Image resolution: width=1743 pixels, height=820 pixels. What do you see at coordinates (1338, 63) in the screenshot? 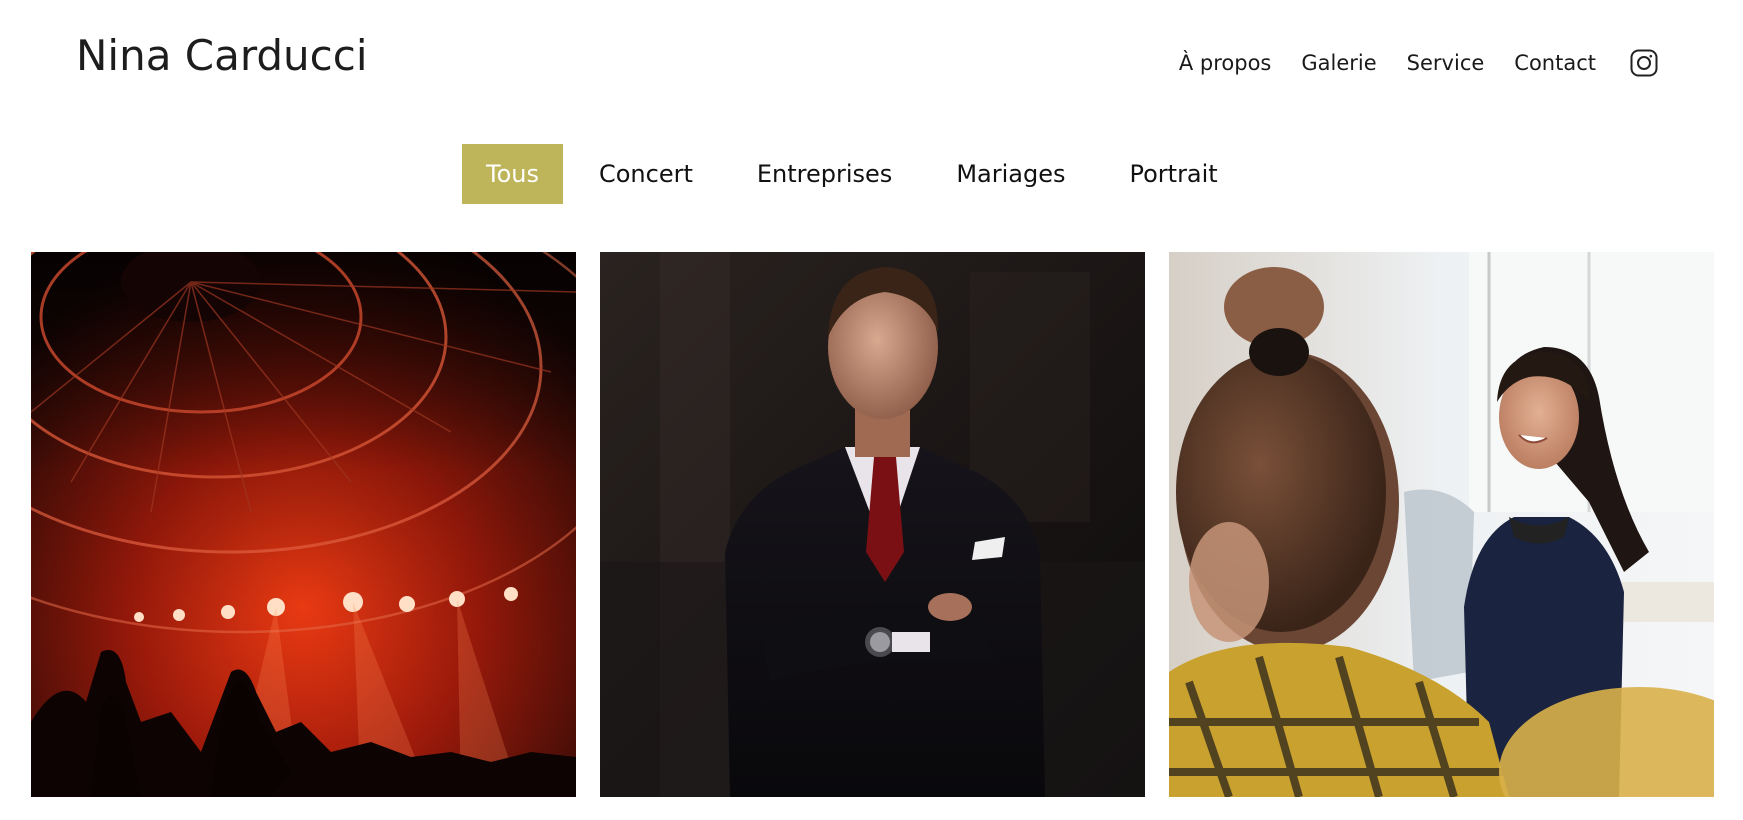
I see `nav-link-gallery: Galerie` at bounding box center [1338, 63].